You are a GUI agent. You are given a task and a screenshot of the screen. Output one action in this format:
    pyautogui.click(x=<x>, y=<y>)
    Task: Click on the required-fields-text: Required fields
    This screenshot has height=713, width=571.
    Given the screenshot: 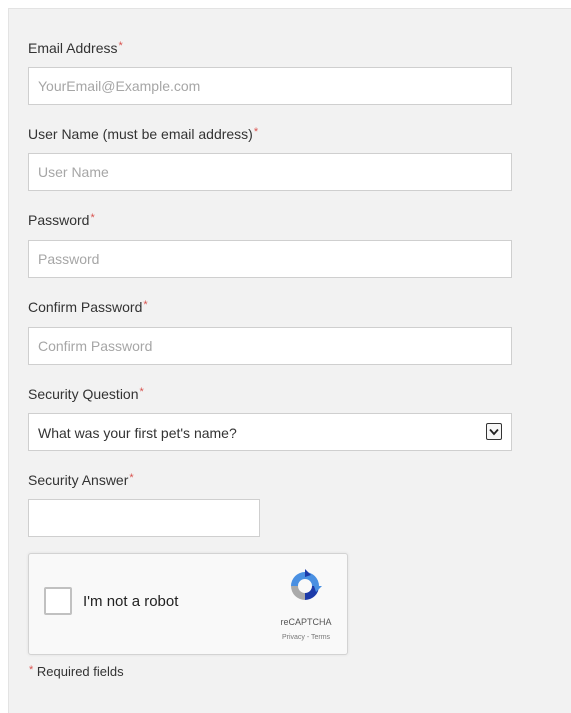 What is the action you would take?
    pyautogui.click(x=78, y=671)
    